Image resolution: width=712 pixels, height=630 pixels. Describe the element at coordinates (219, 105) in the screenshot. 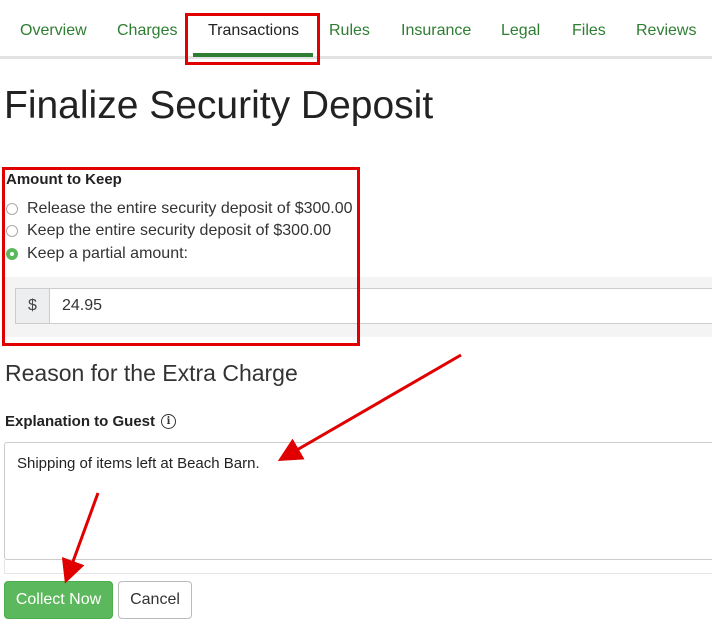

I see `page-title: Finalize Security Deposit` at that location.